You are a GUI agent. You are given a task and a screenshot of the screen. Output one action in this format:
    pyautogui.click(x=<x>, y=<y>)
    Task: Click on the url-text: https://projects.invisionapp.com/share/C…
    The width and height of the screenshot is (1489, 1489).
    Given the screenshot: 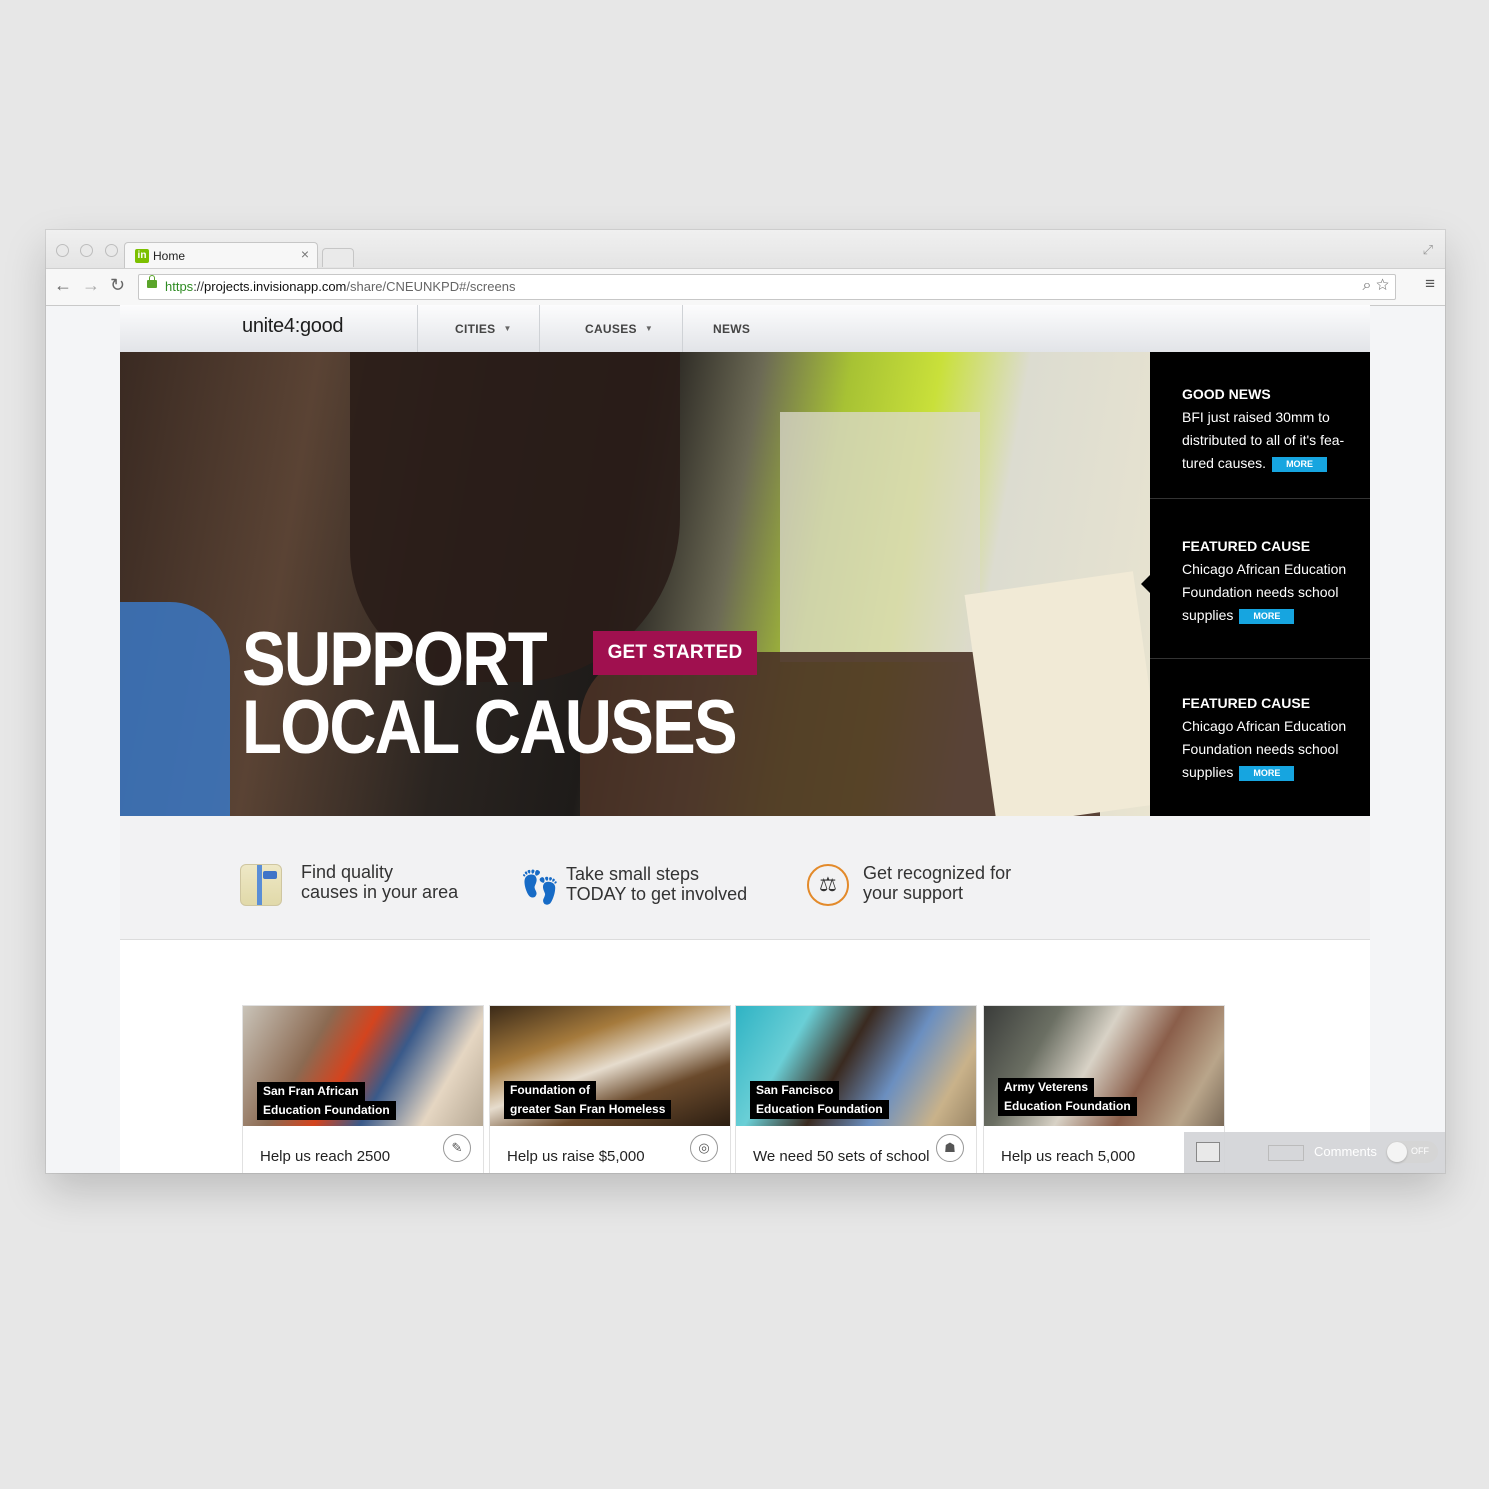 What is the action you would take?
    pyautogui.click(x=340, y=286)
    